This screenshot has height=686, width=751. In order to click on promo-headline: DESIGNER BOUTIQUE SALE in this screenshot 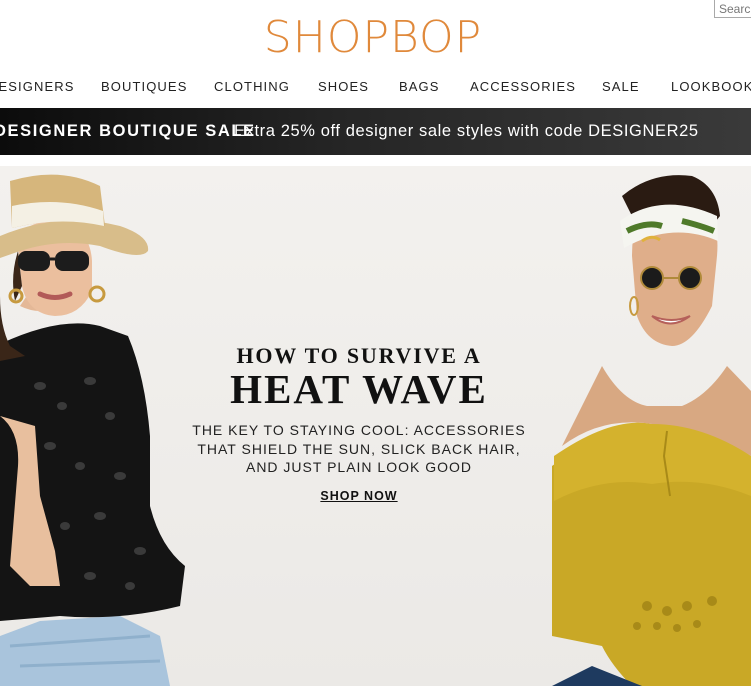, I will do `click(128, 131)`.